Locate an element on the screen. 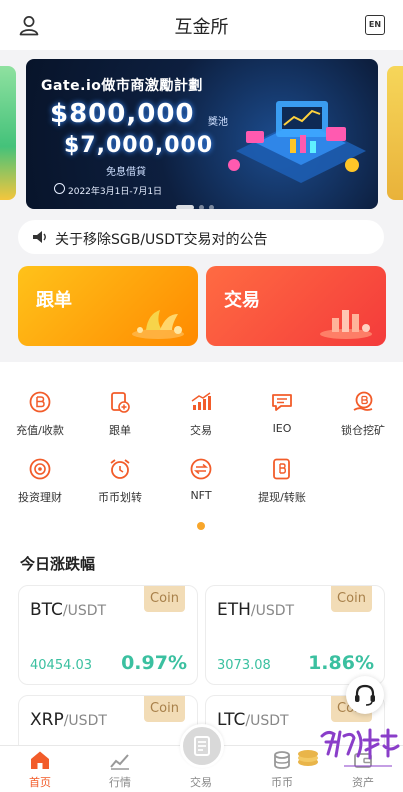 The image size is (403, 792). grid-item-lock-mining: 锁仓挖矿 is located at coordinates (363, 414).